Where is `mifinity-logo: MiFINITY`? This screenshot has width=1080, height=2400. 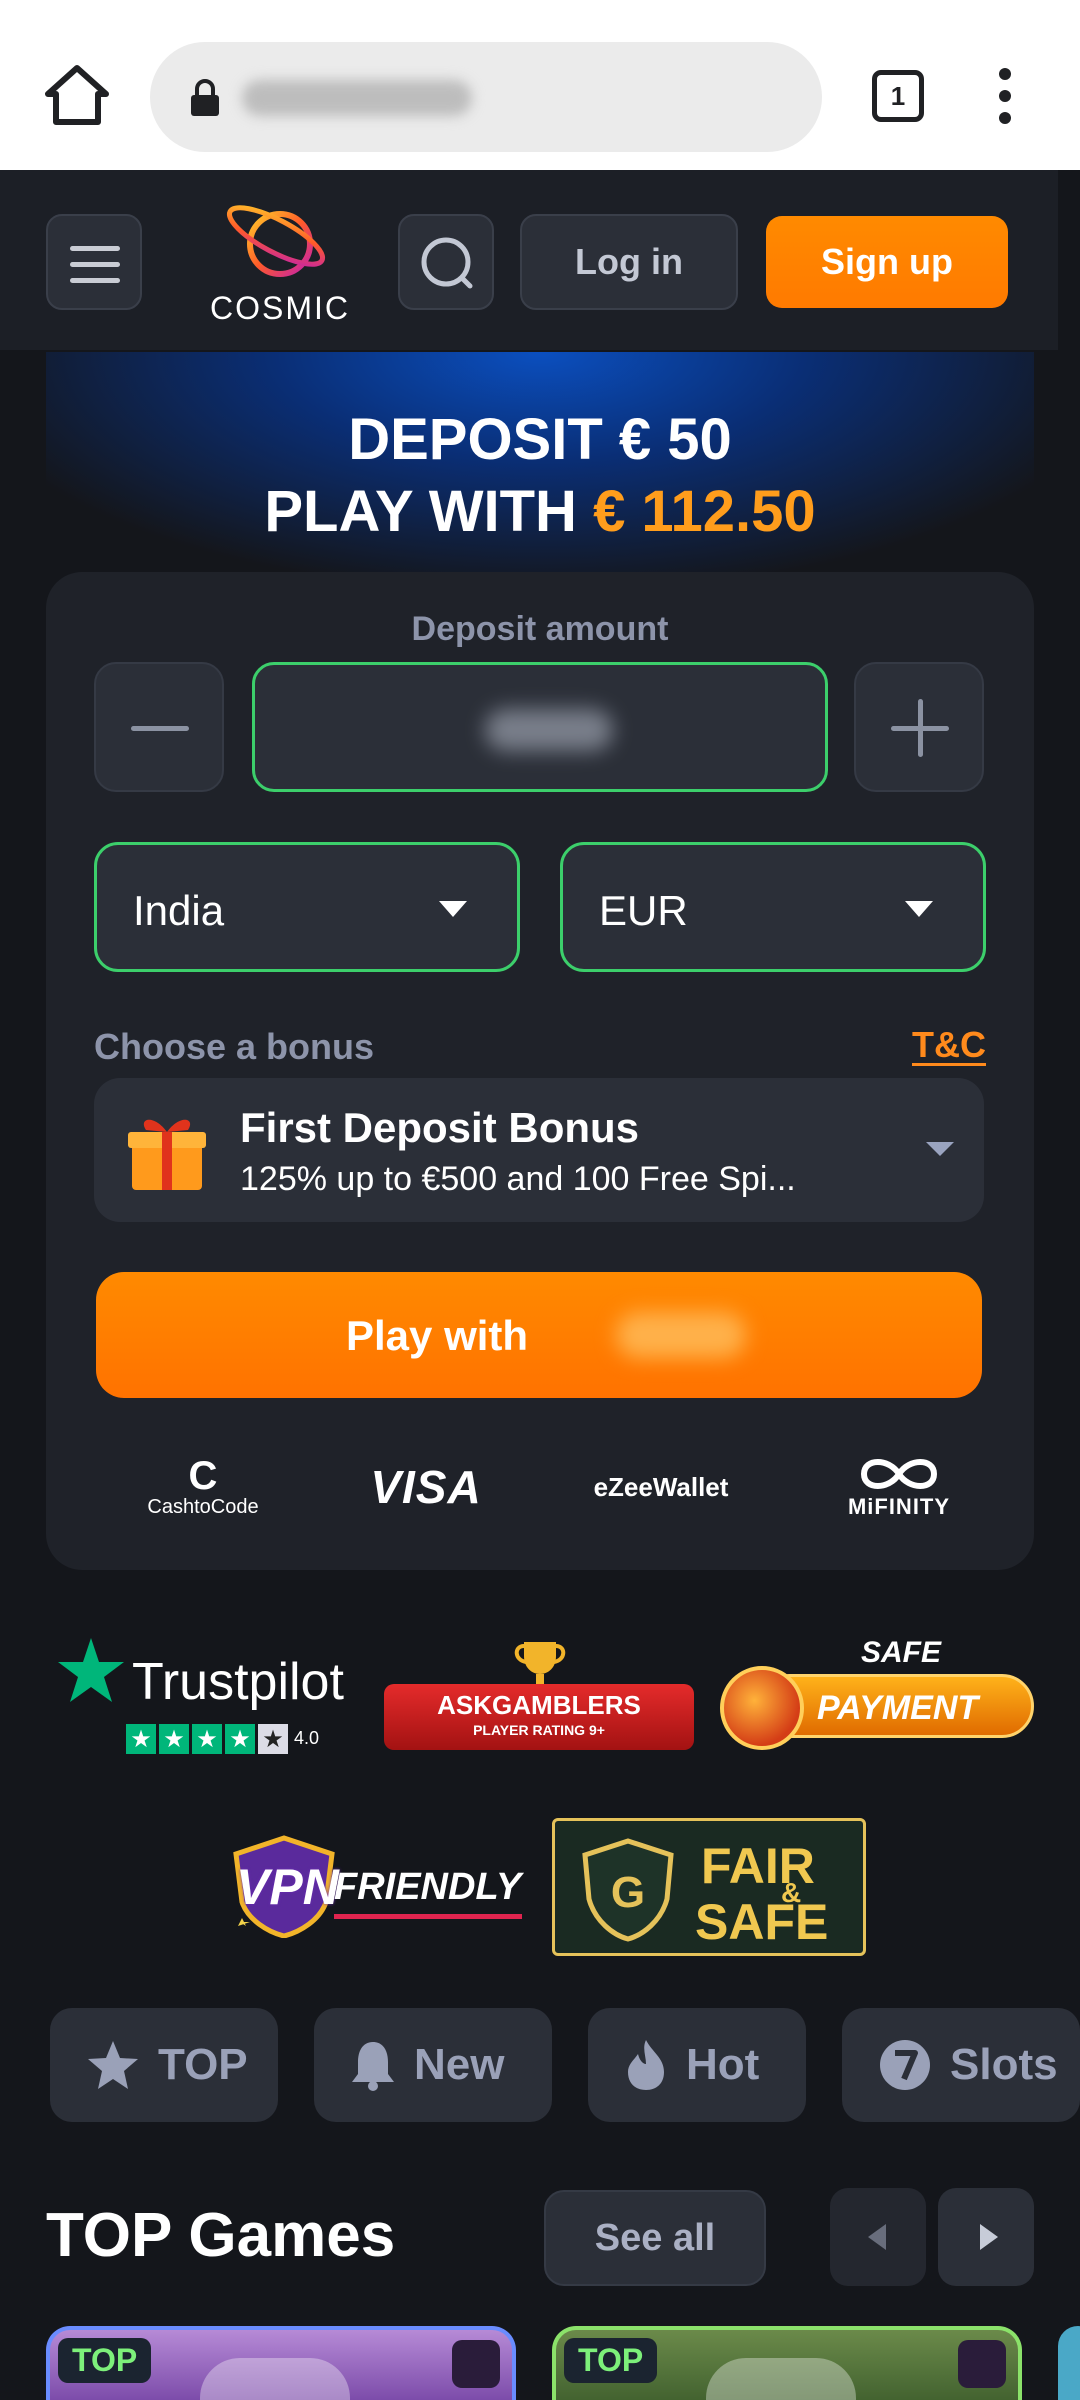
mifinity-logo: MiFINITY is located at coordinates (899, 1487).